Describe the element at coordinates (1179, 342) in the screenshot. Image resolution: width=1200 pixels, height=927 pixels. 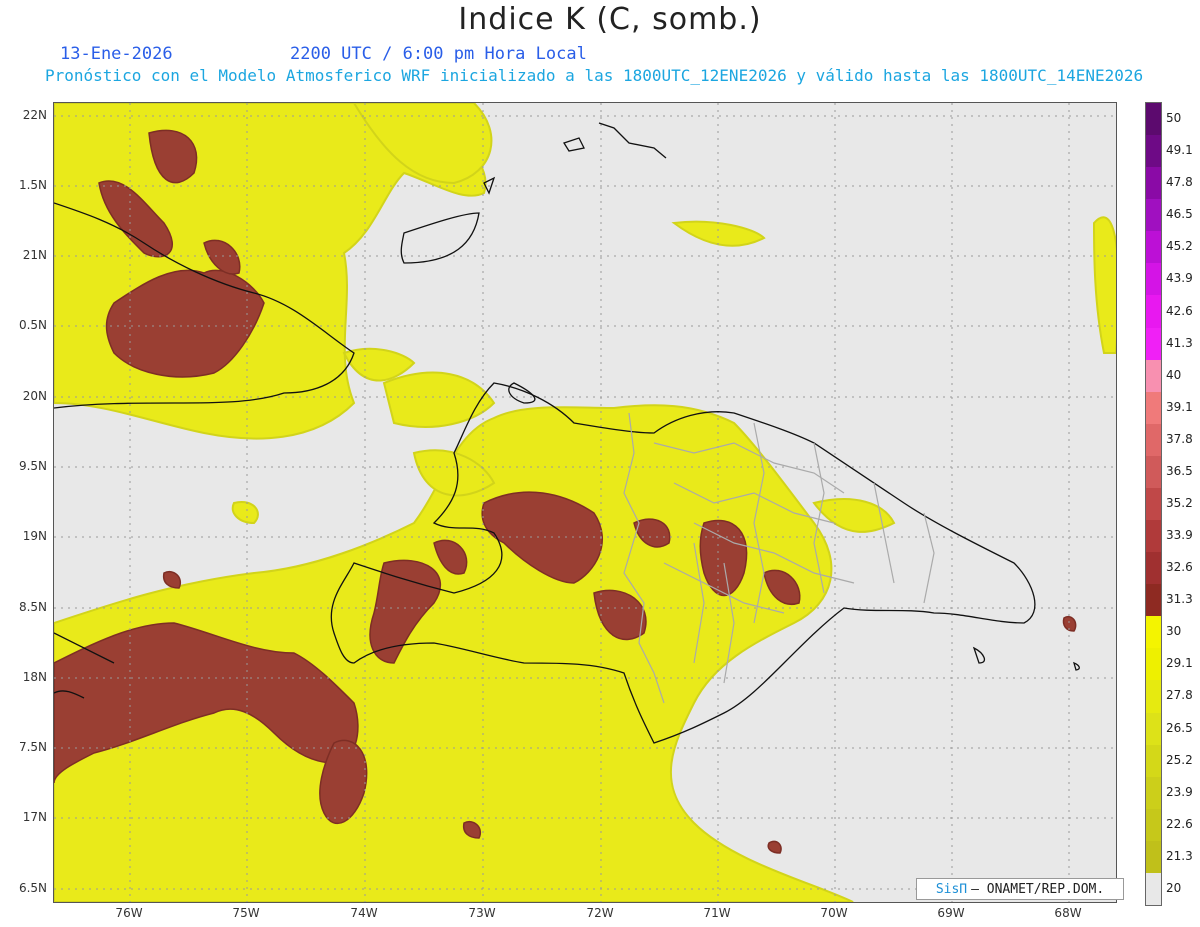
I see `colorbar-label: 41.3` at that location.